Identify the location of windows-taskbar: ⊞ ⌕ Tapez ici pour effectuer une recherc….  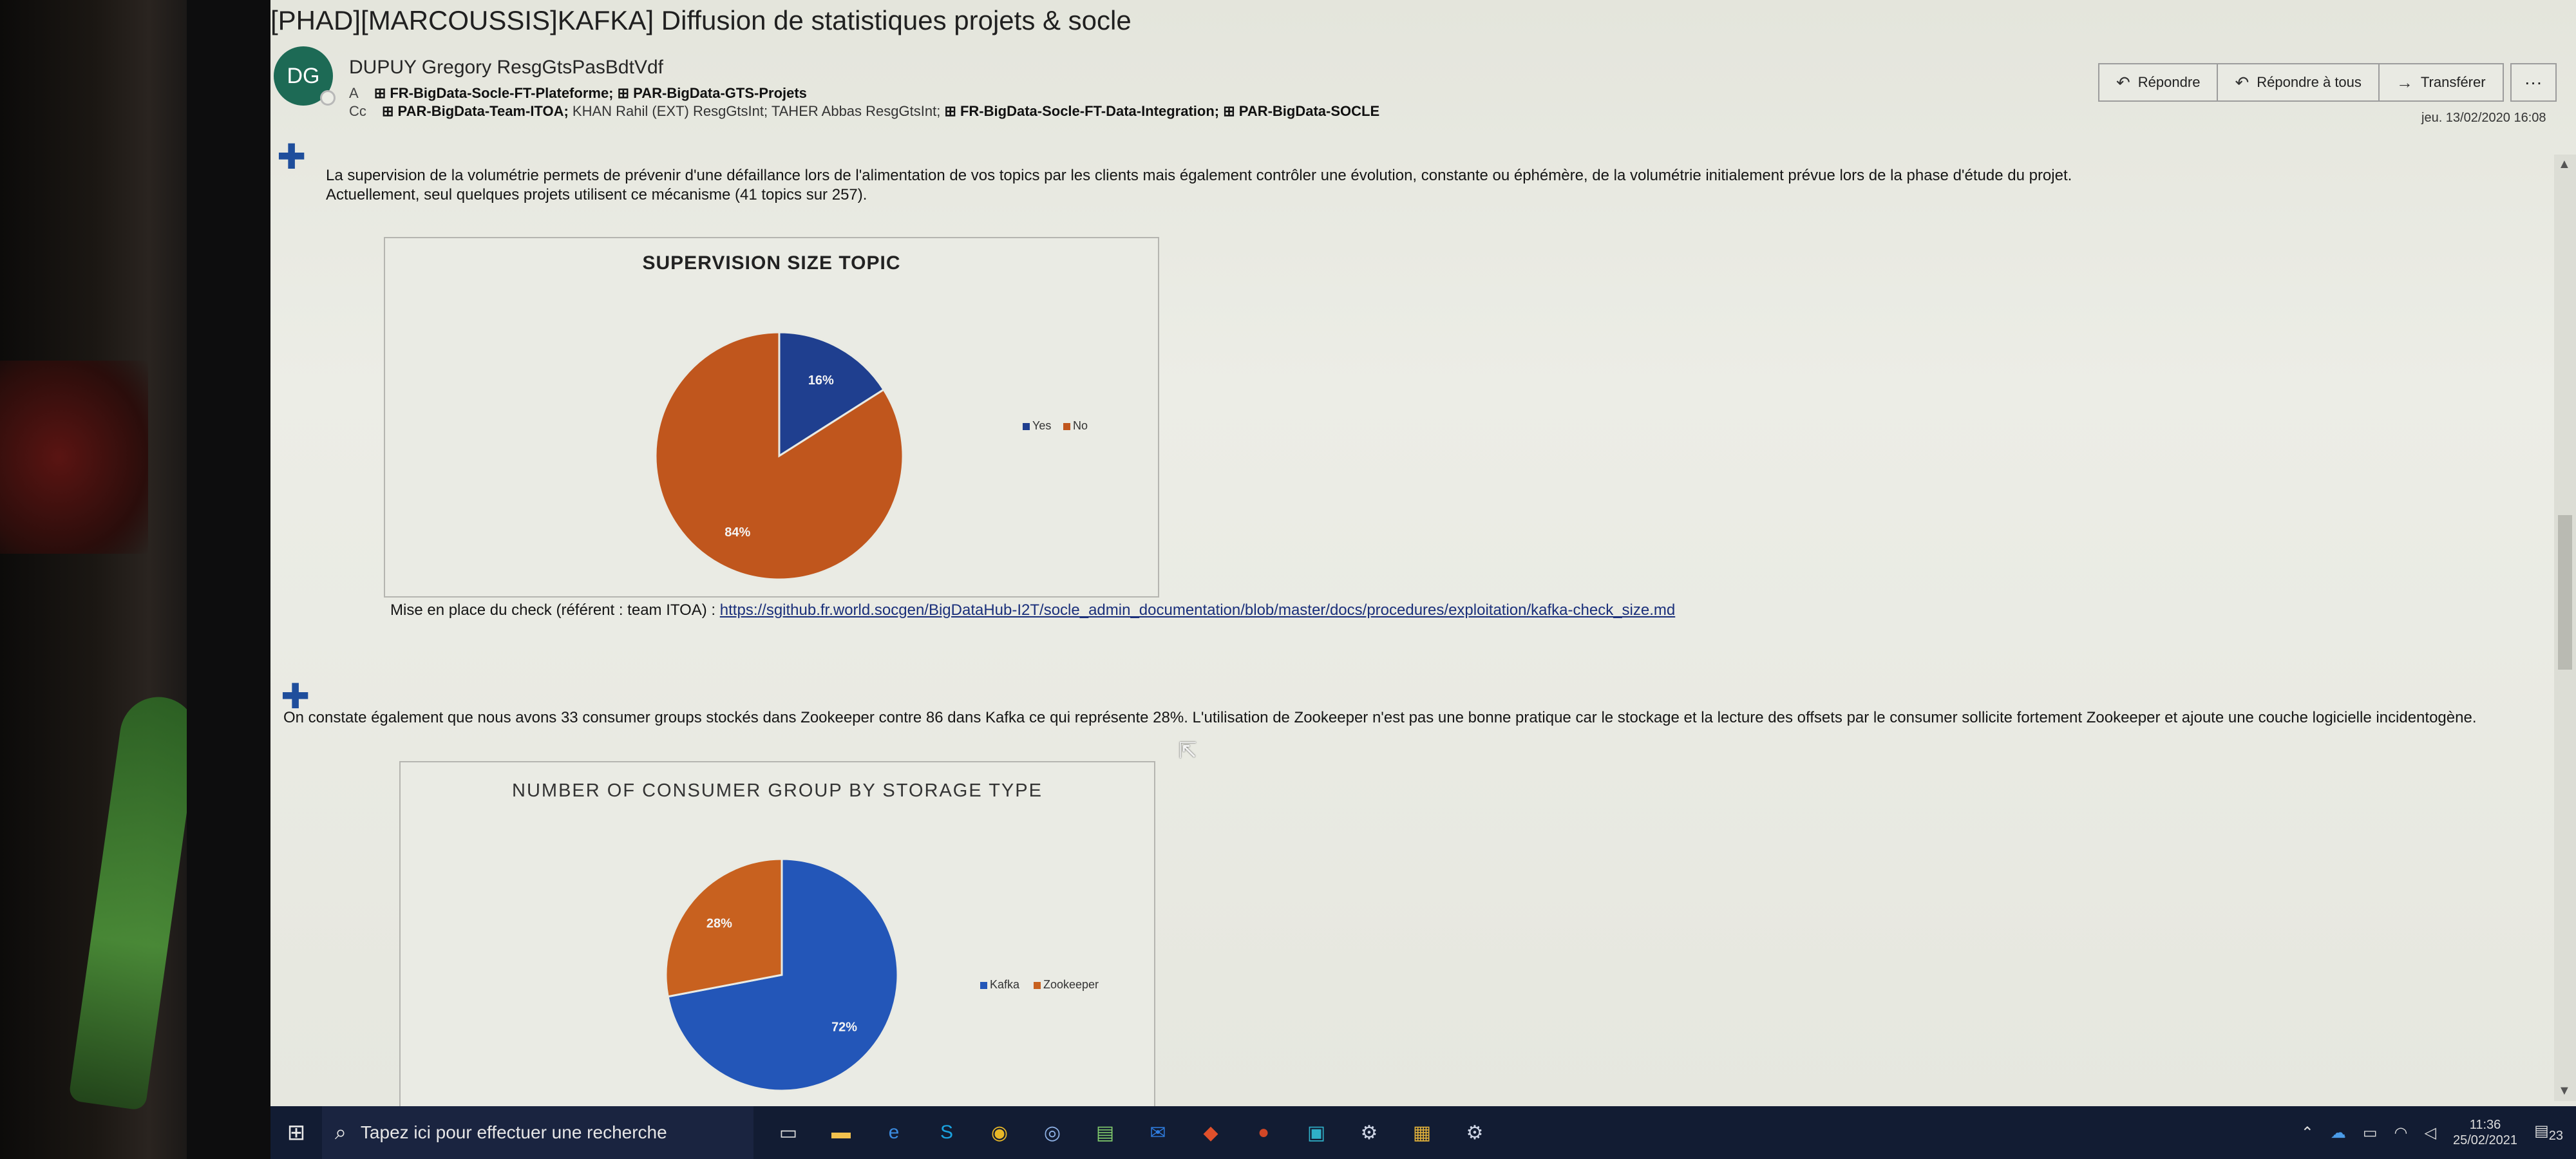
(1423, 1132).